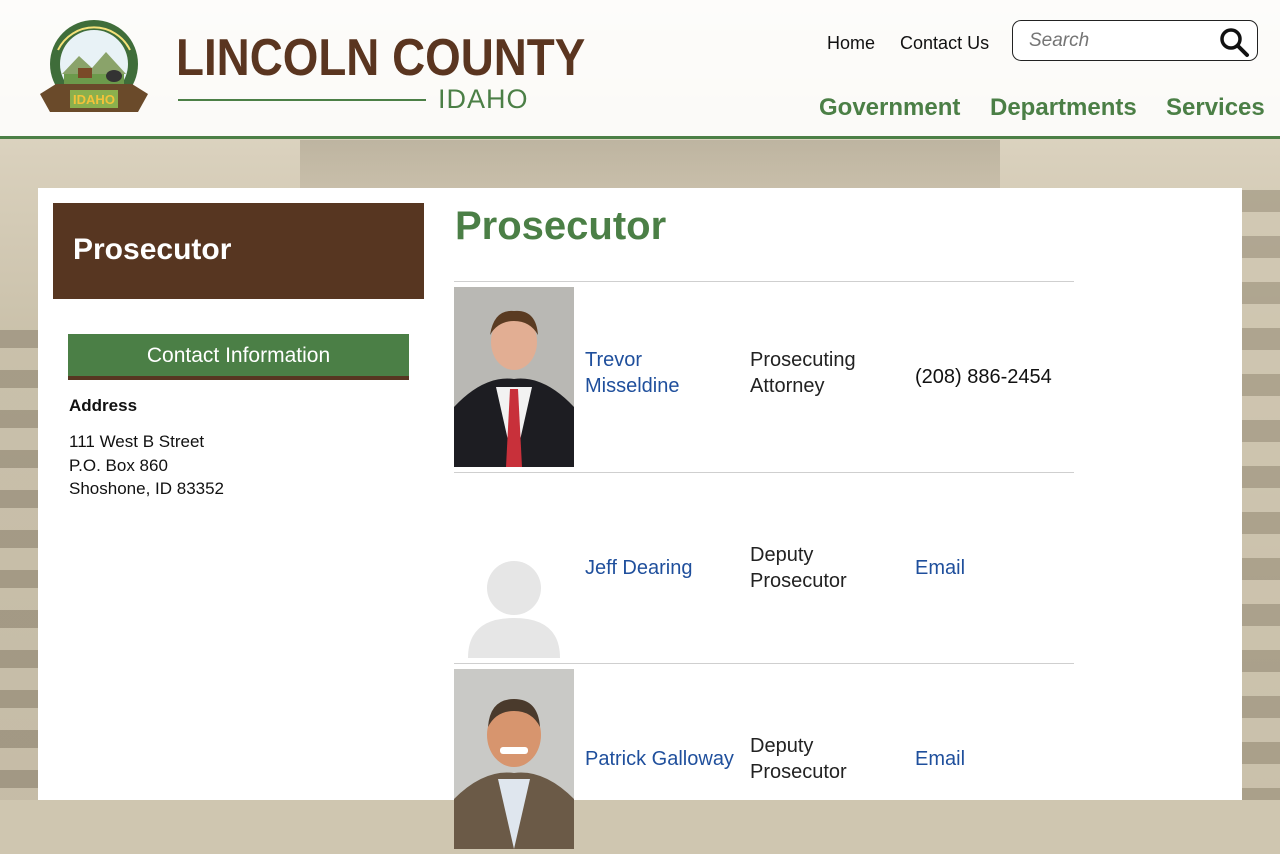  What do you see at coordinates (94, 99) in the screenshot?
I see `svg-text: IDAHO` at bounding box center [94, 99].